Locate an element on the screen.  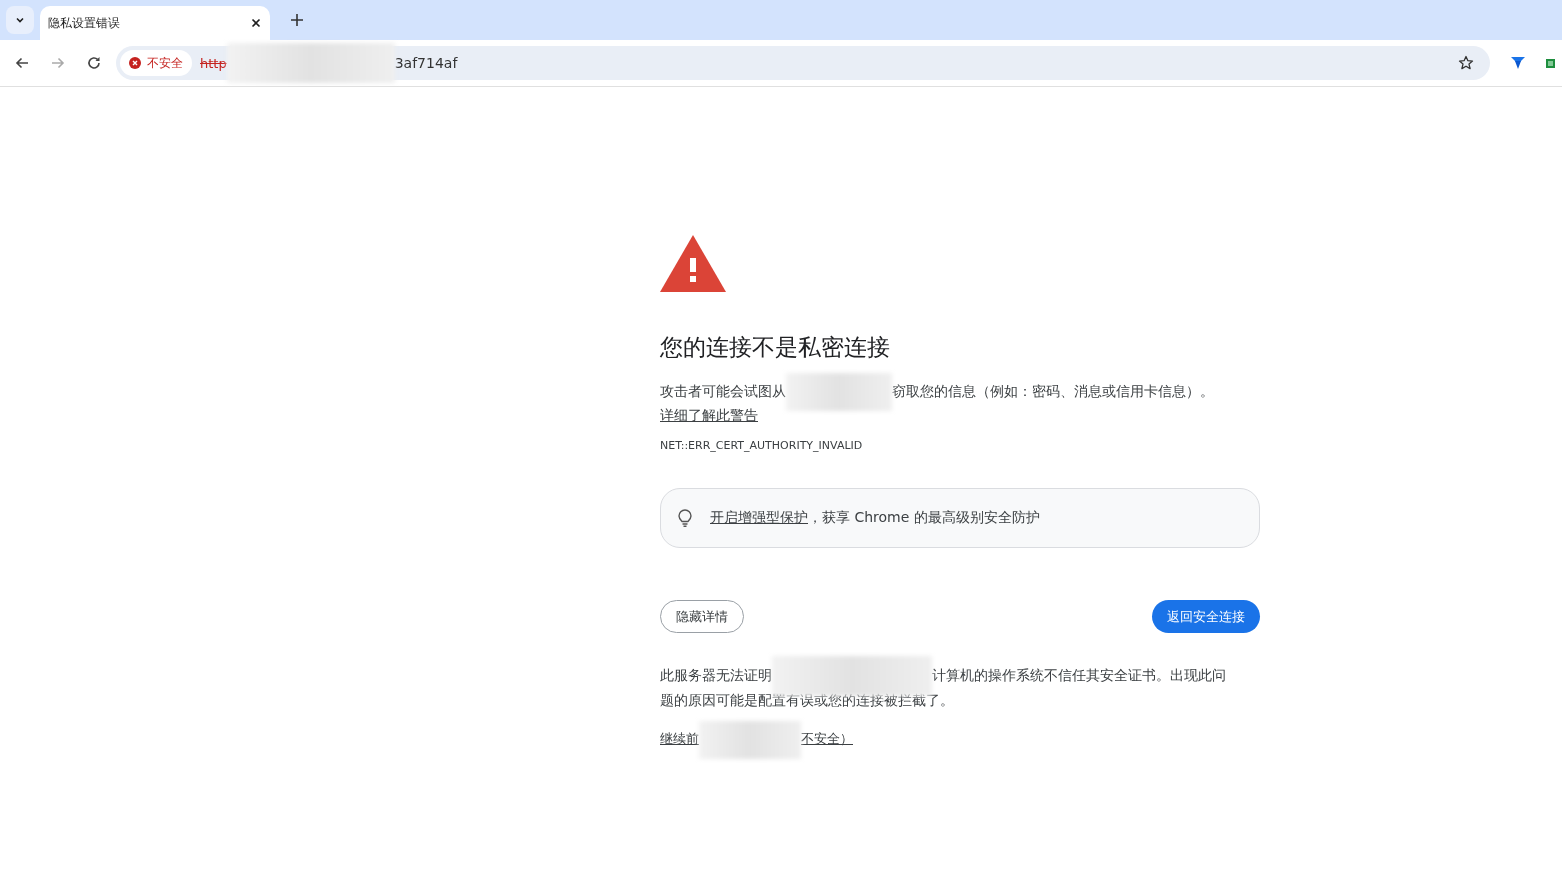
back-to-safety-button: 返回安全连接 is located at coordinates (1206, 616).